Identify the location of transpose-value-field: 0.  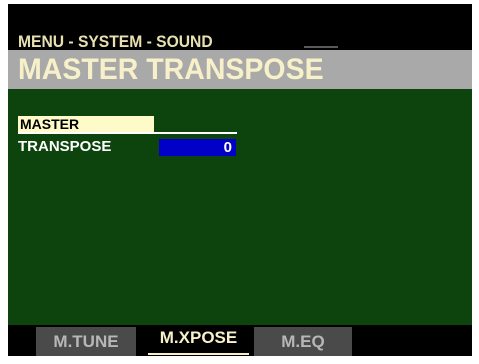
(197, 147).